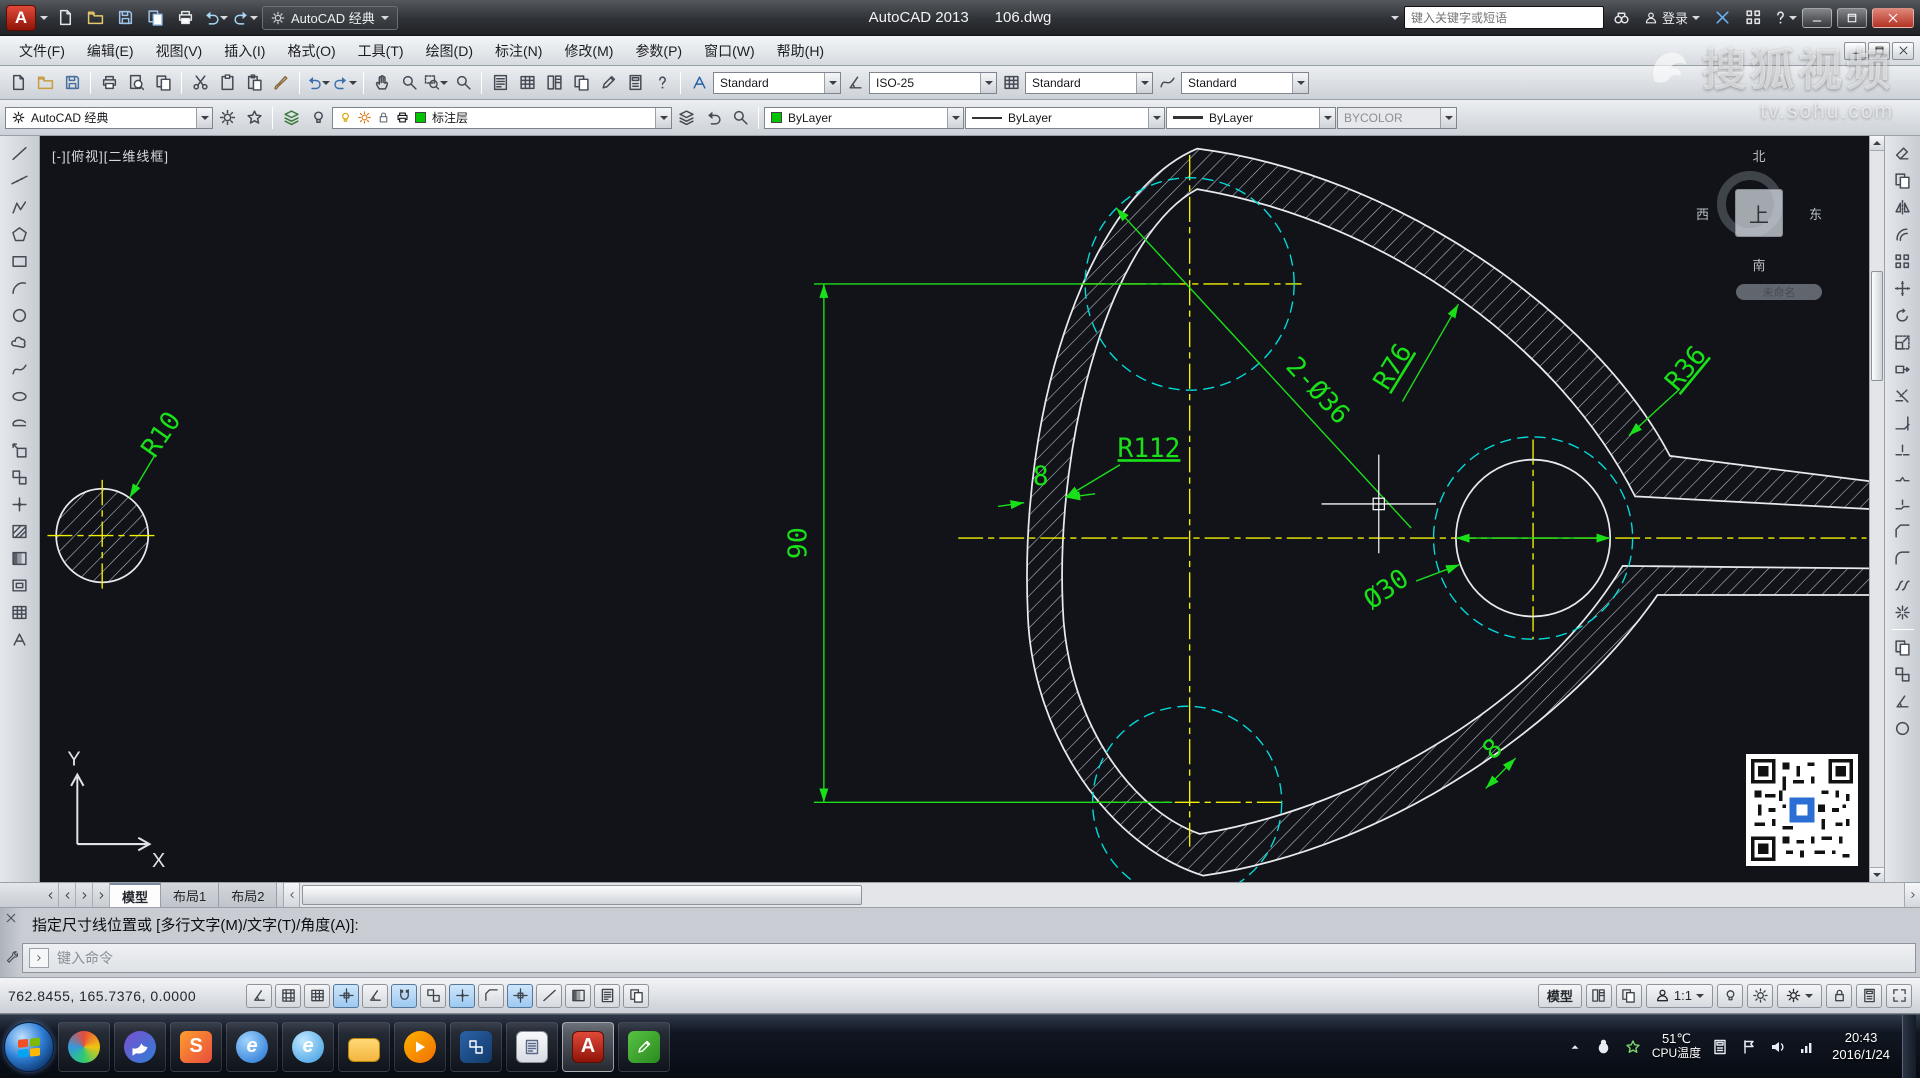  Describe the element at coordinates (1903, 585) in the screenshot. I see `blend-curves-button` at that location.